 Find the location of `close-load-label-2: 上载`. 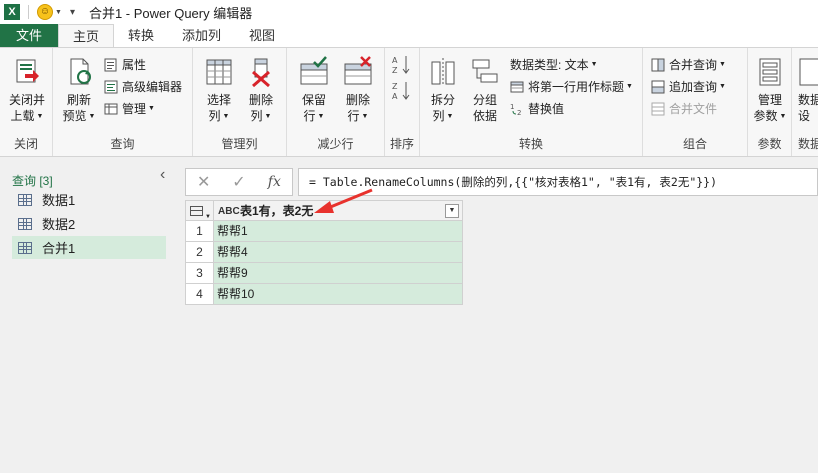

close-load-label-2: 上载 is located at coordinates (22, 116).